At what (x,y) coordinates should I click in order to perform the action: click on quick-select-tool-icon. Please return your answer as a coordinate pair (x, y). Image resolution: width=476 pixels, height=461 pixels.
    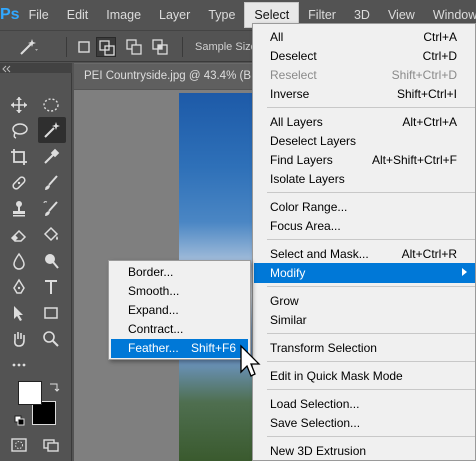
    Looking at the image, I should click on (28, 47).